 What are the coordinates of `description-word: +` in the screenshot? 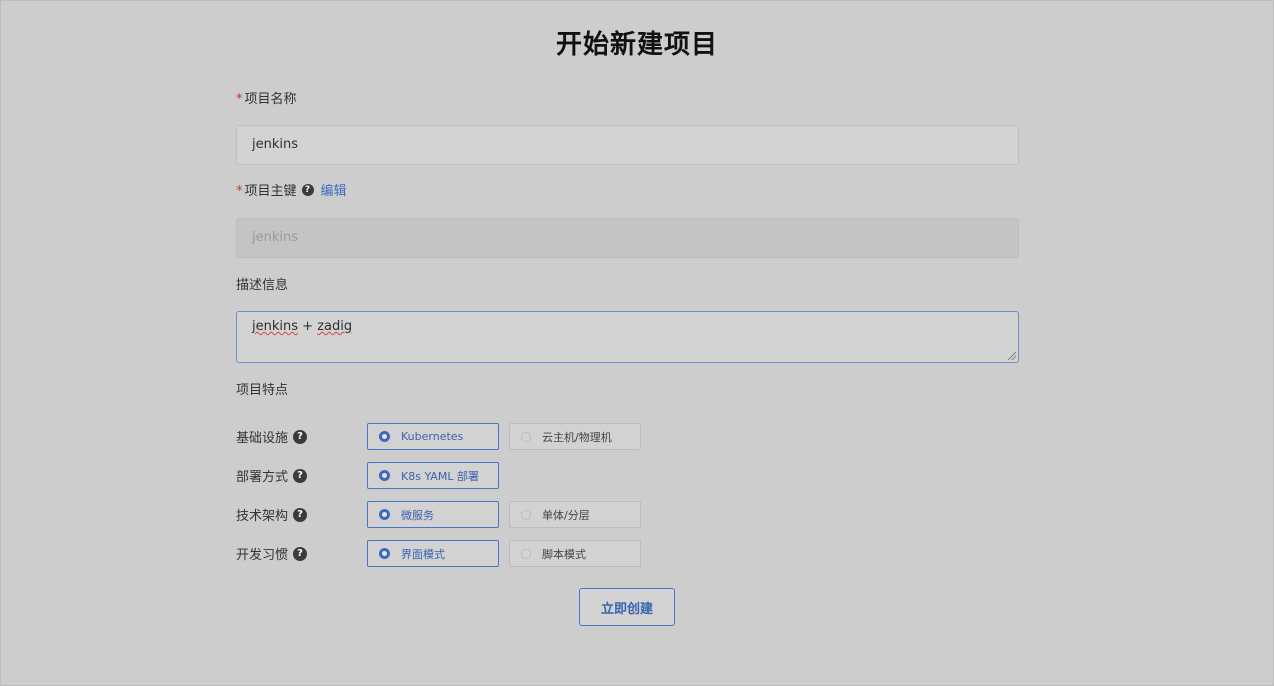 It's located at (308, 326).